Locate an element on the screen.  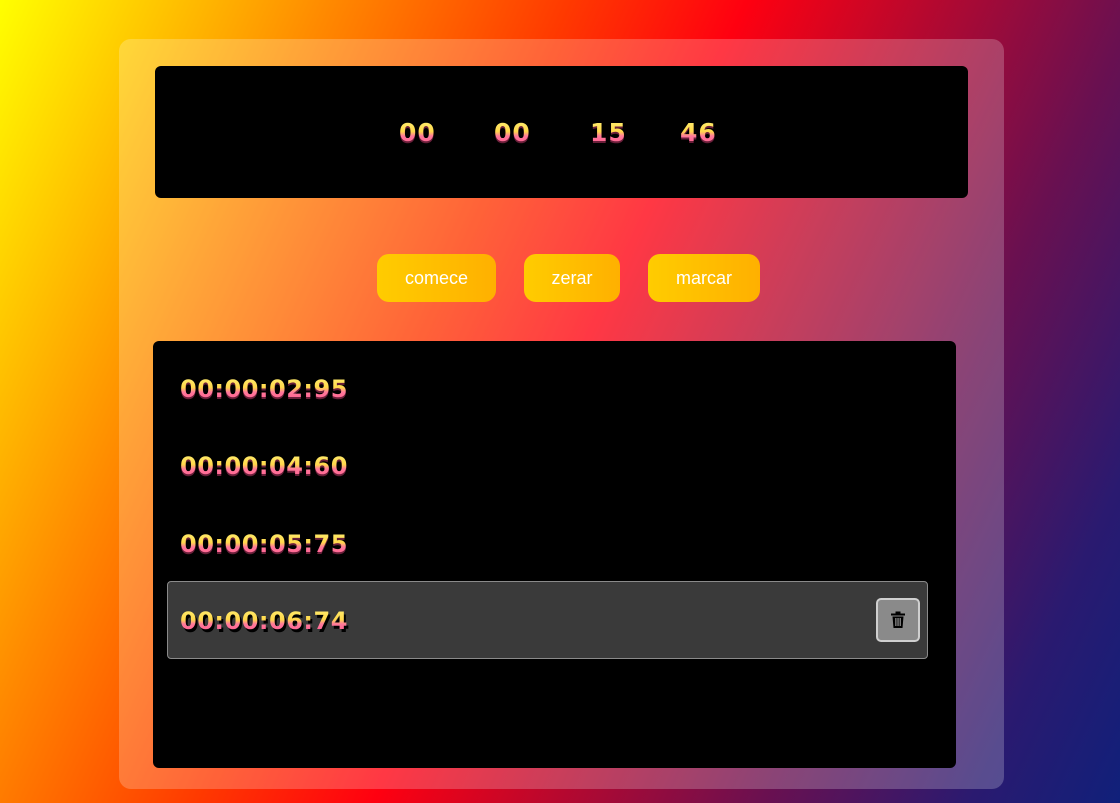
controls: comece zerar marcar is located at coordinates (561, 278).